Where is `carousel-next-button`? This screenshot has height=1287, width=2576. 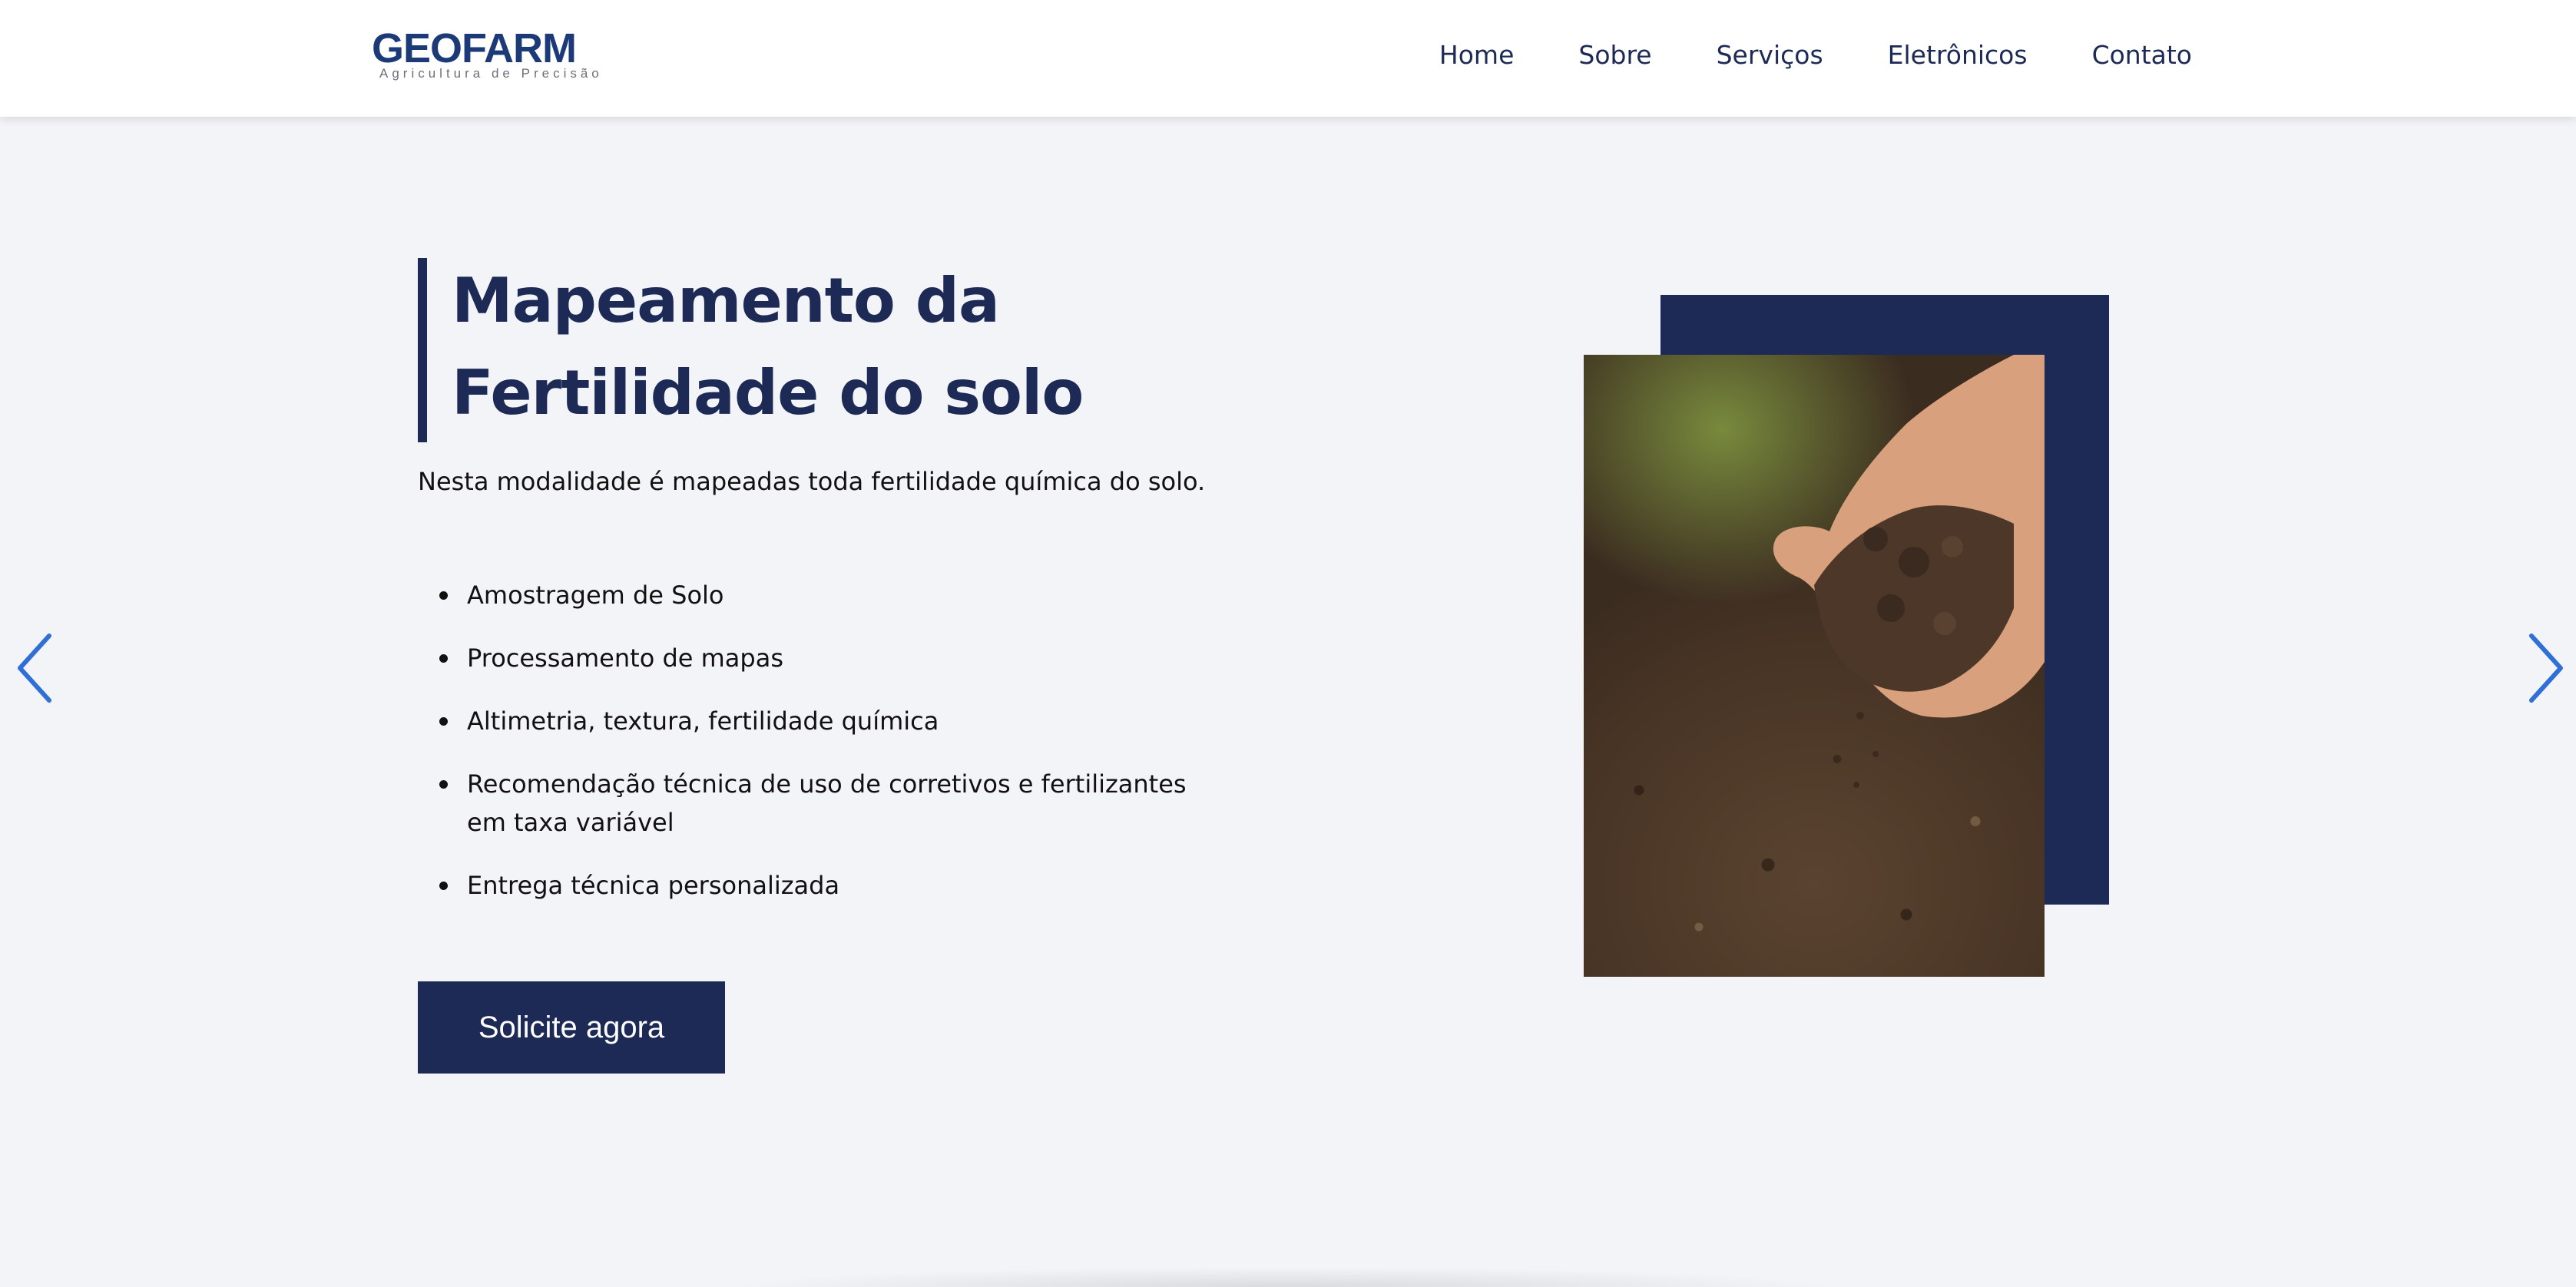 carousel-next-button is located at coordinates (2544, 668).